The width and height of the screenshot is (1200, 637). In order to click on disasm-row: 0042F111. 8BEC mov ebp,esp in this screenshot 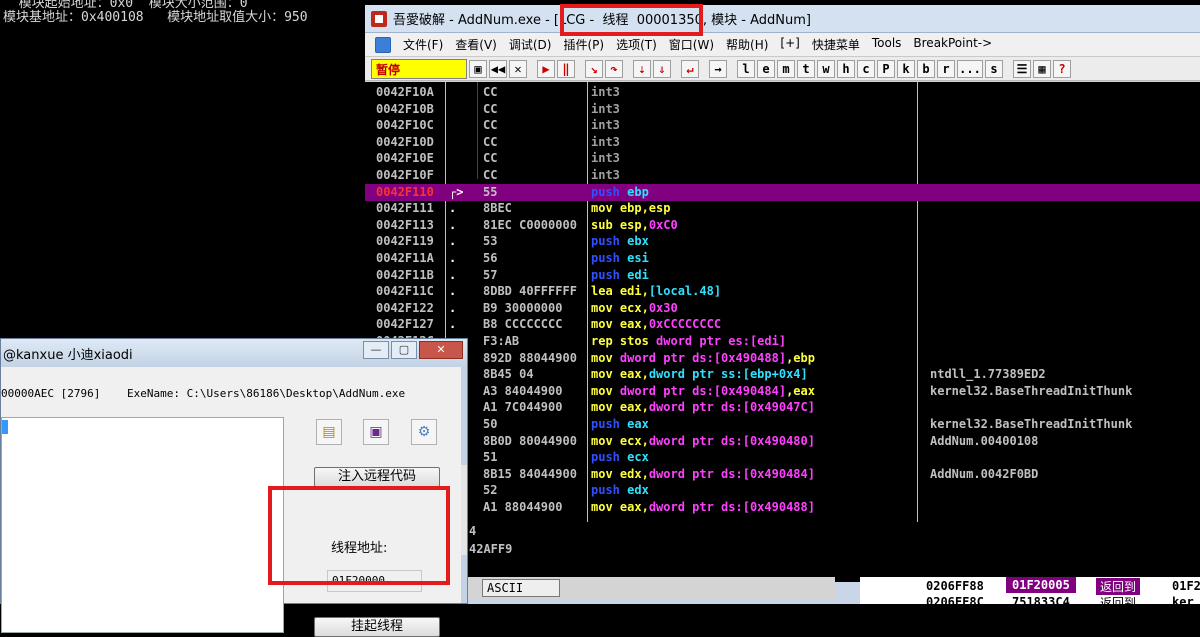, I will do `click(782, 208)`.